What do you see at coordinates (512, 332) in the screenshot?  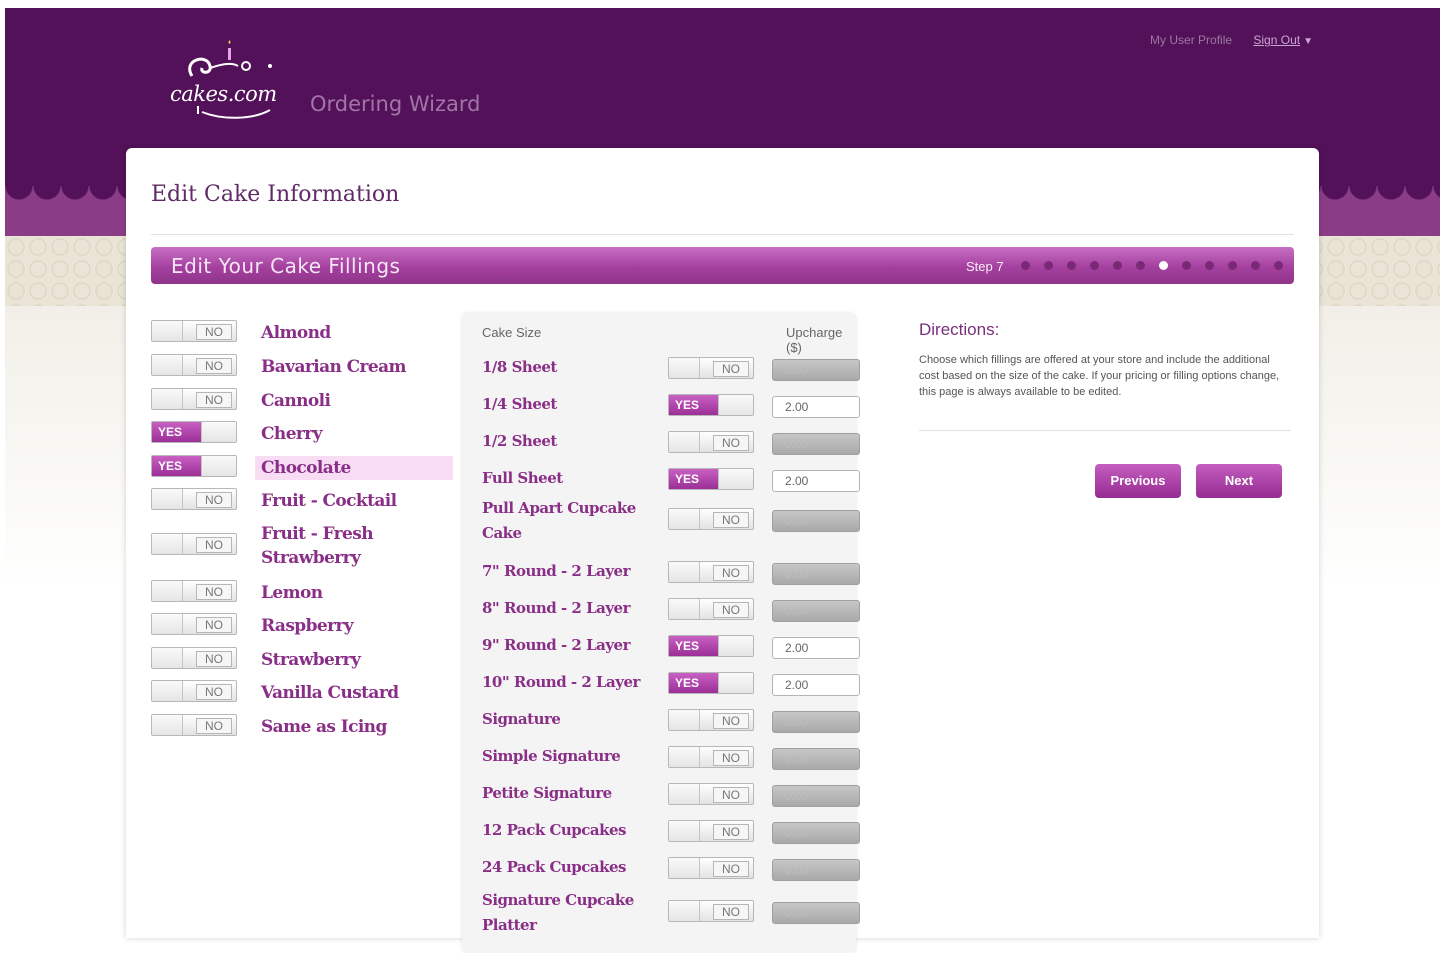 I see `cake-size-header: Cake Size` at bounding box center [512, 332].